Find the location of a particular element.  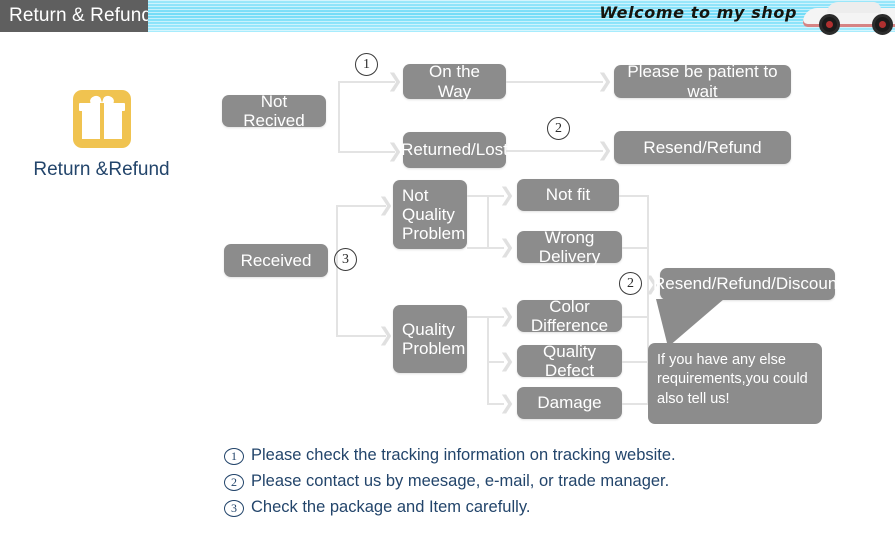

collector-stub-color-difference is located at coordinates (635, 317).